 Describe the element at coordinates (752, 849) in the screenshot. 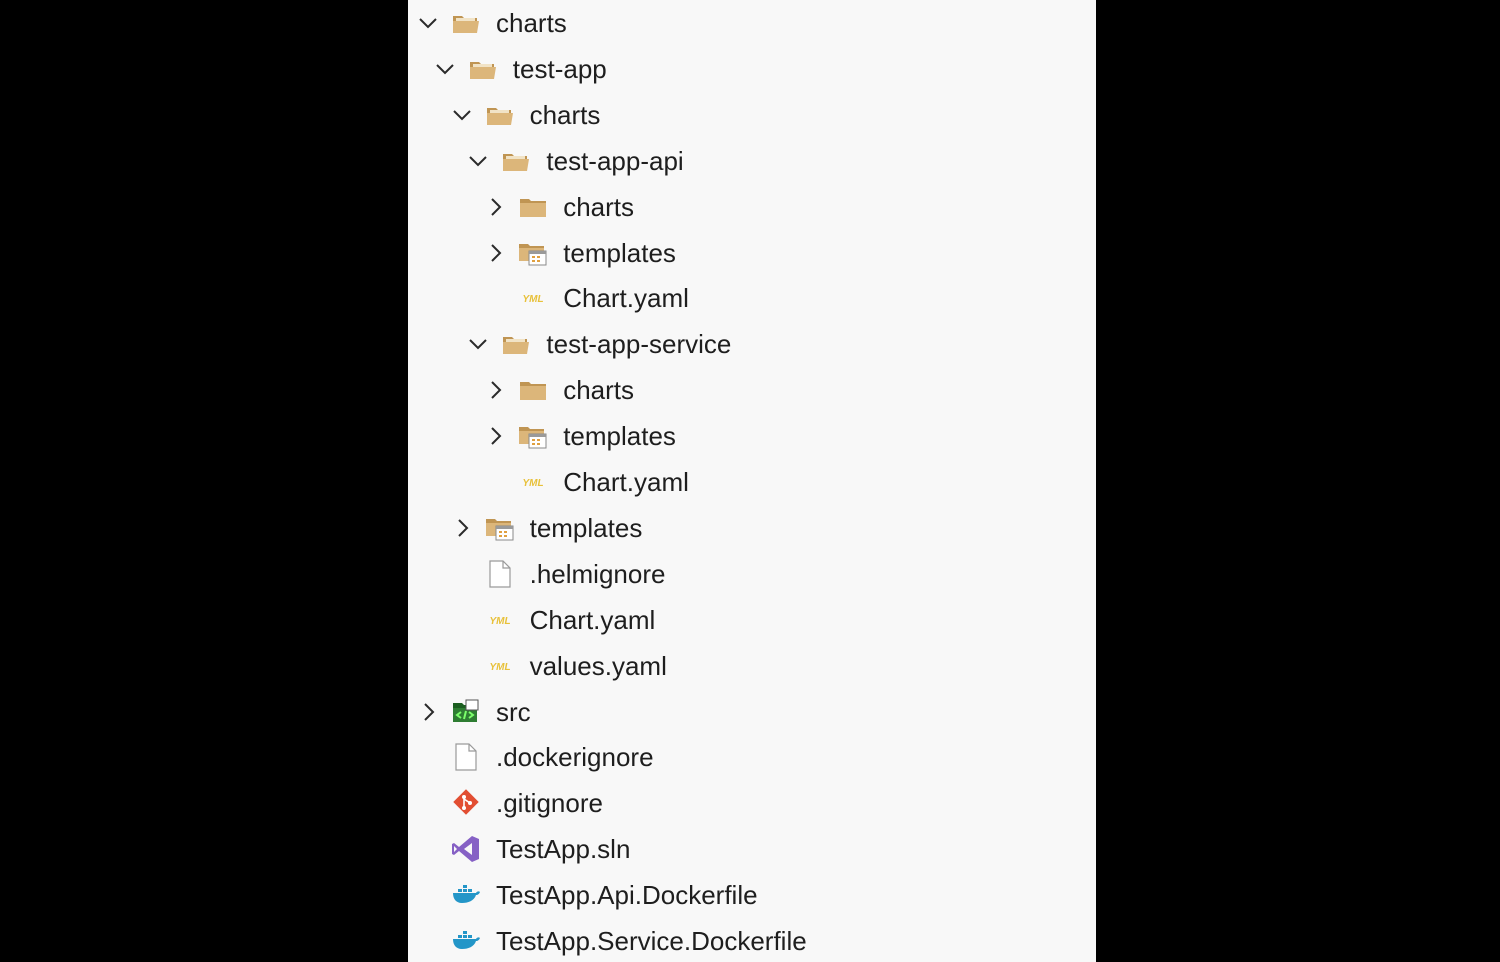

I see `tree-file-item: TestApp.sln` at that location.